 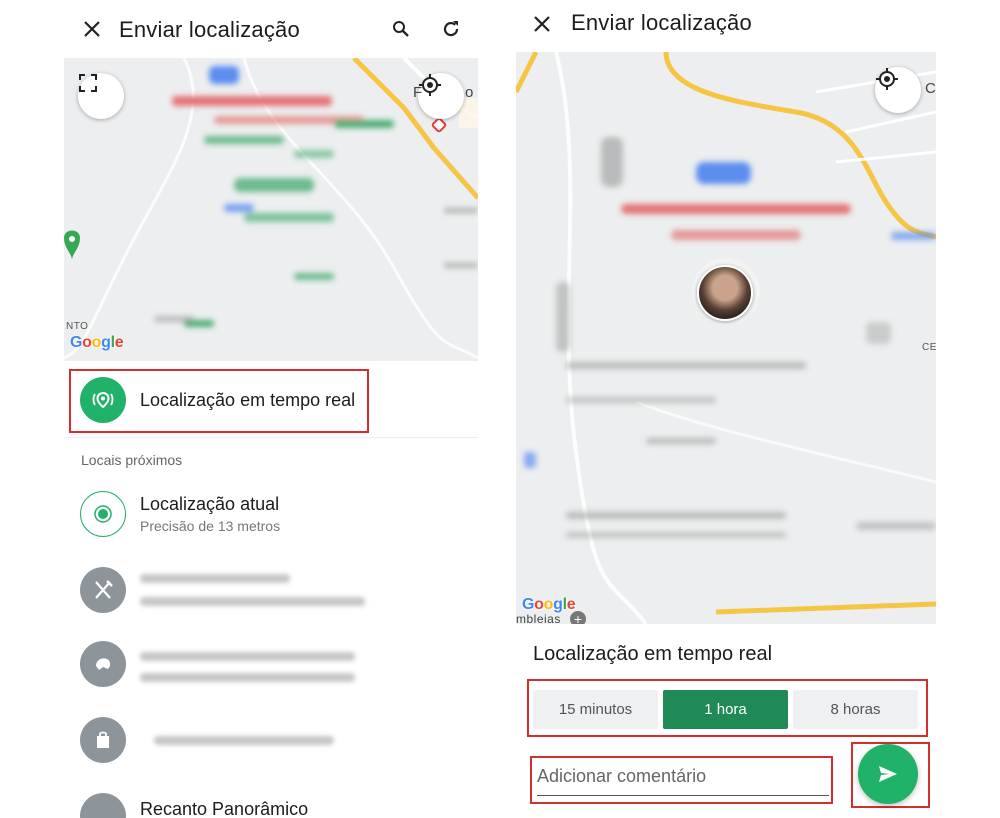 I want to click on comment-input: Adicionar comentário, so click(x=683, y=776).